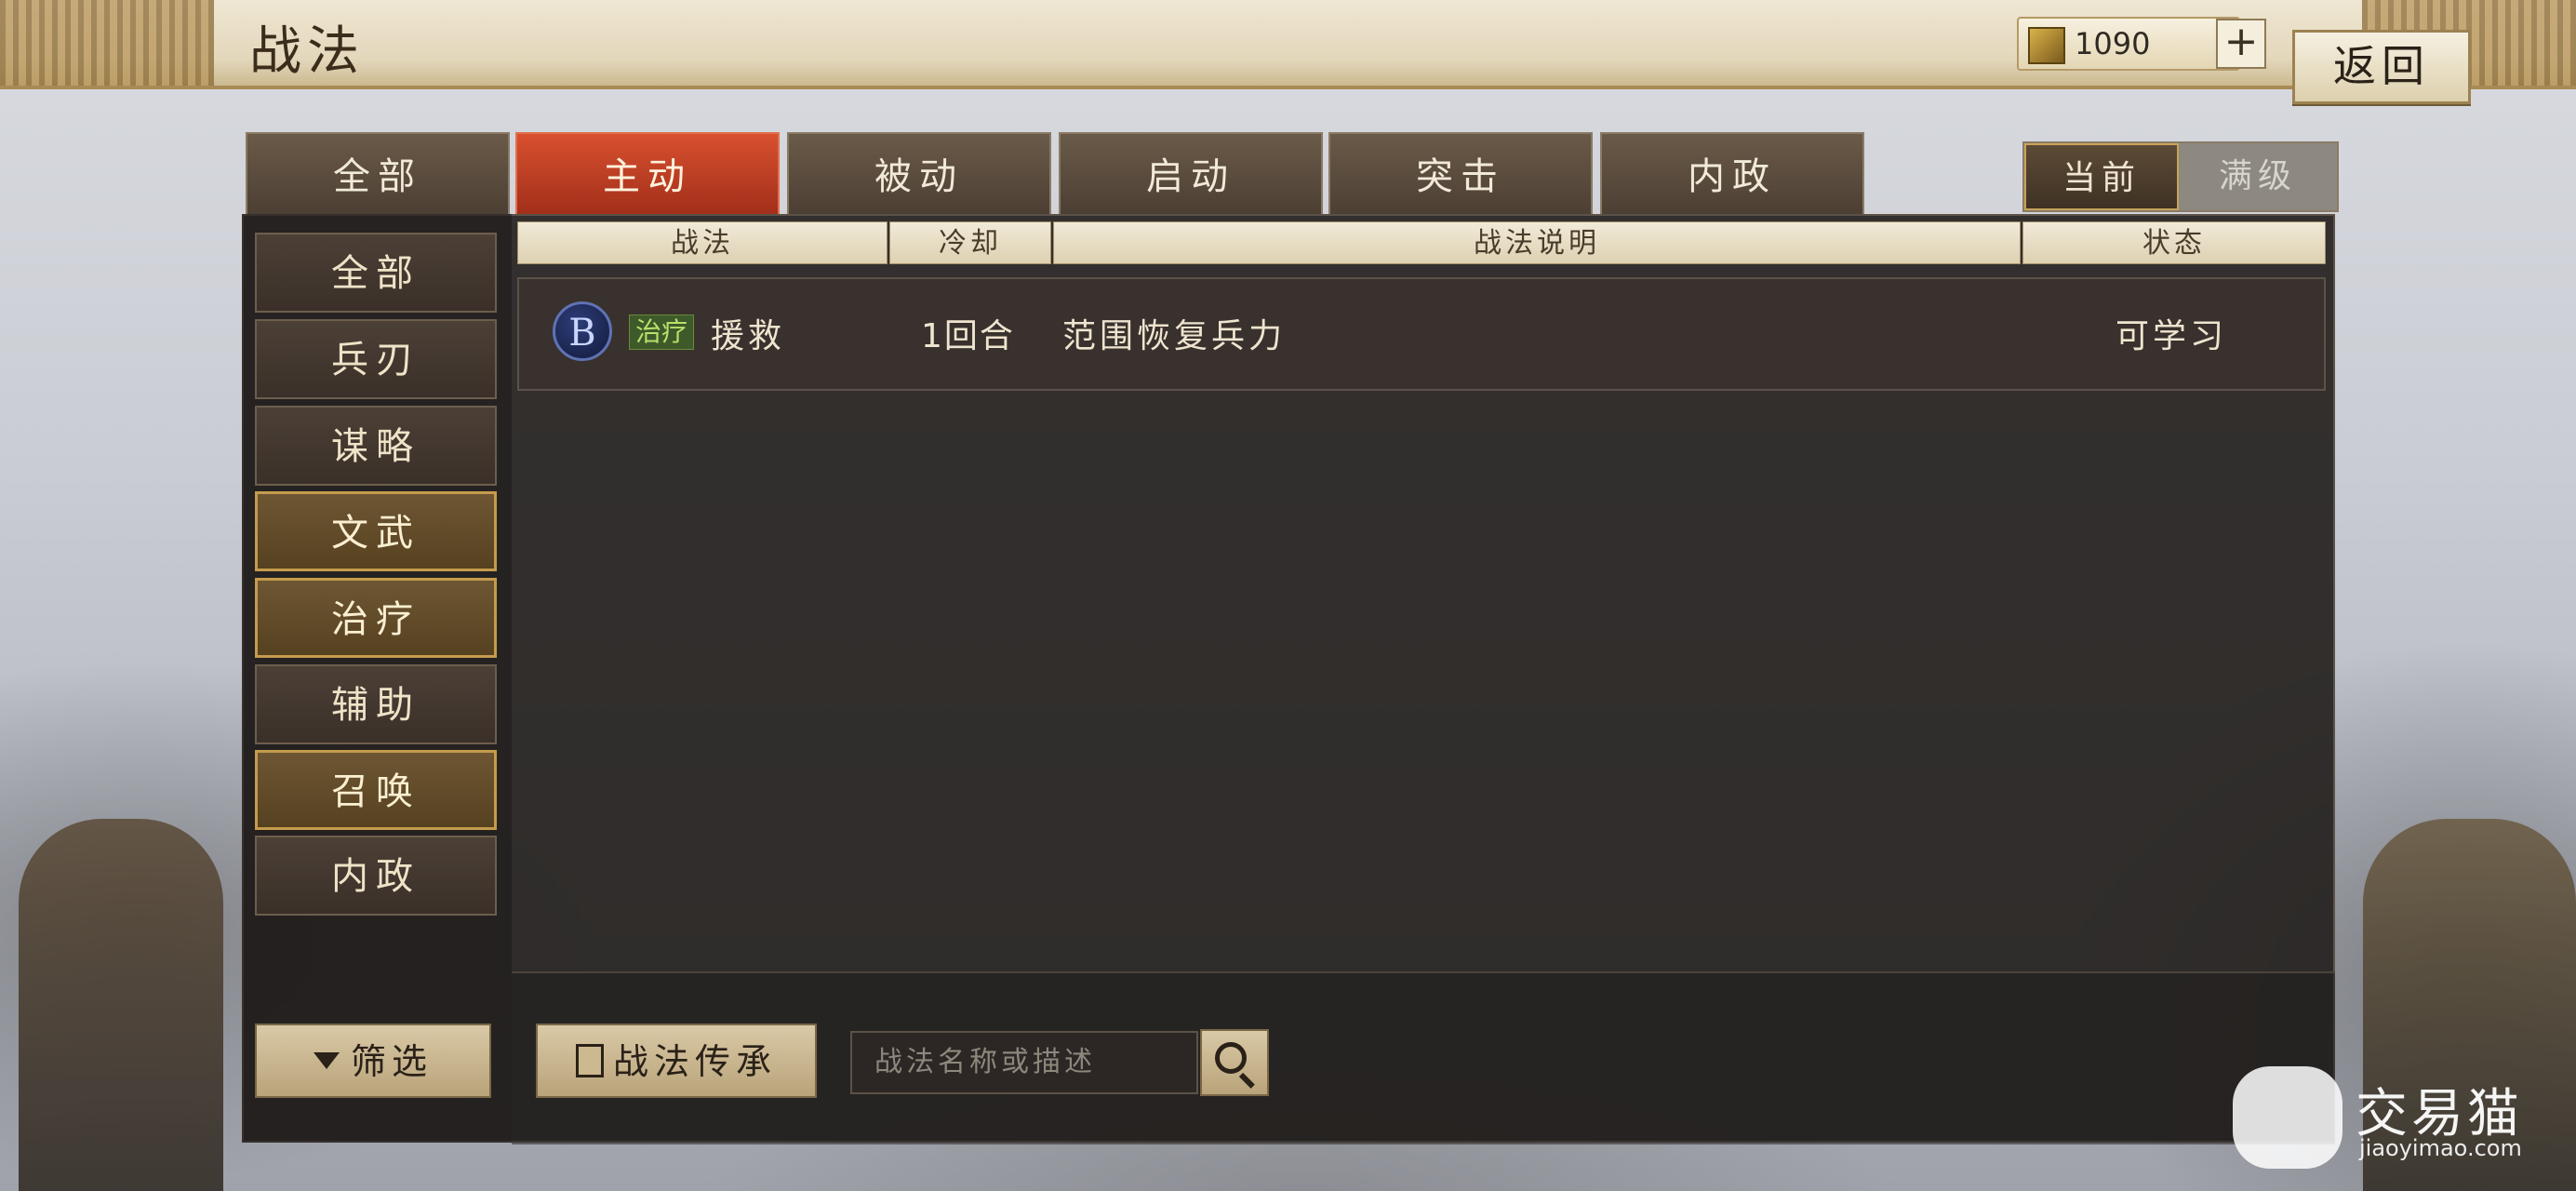 The width and height of the screenshot is (2576, 1191). Describe the element at coordinates (968, 336) in the screenshot. I see `skill-cooldown: 1回合` at that location.